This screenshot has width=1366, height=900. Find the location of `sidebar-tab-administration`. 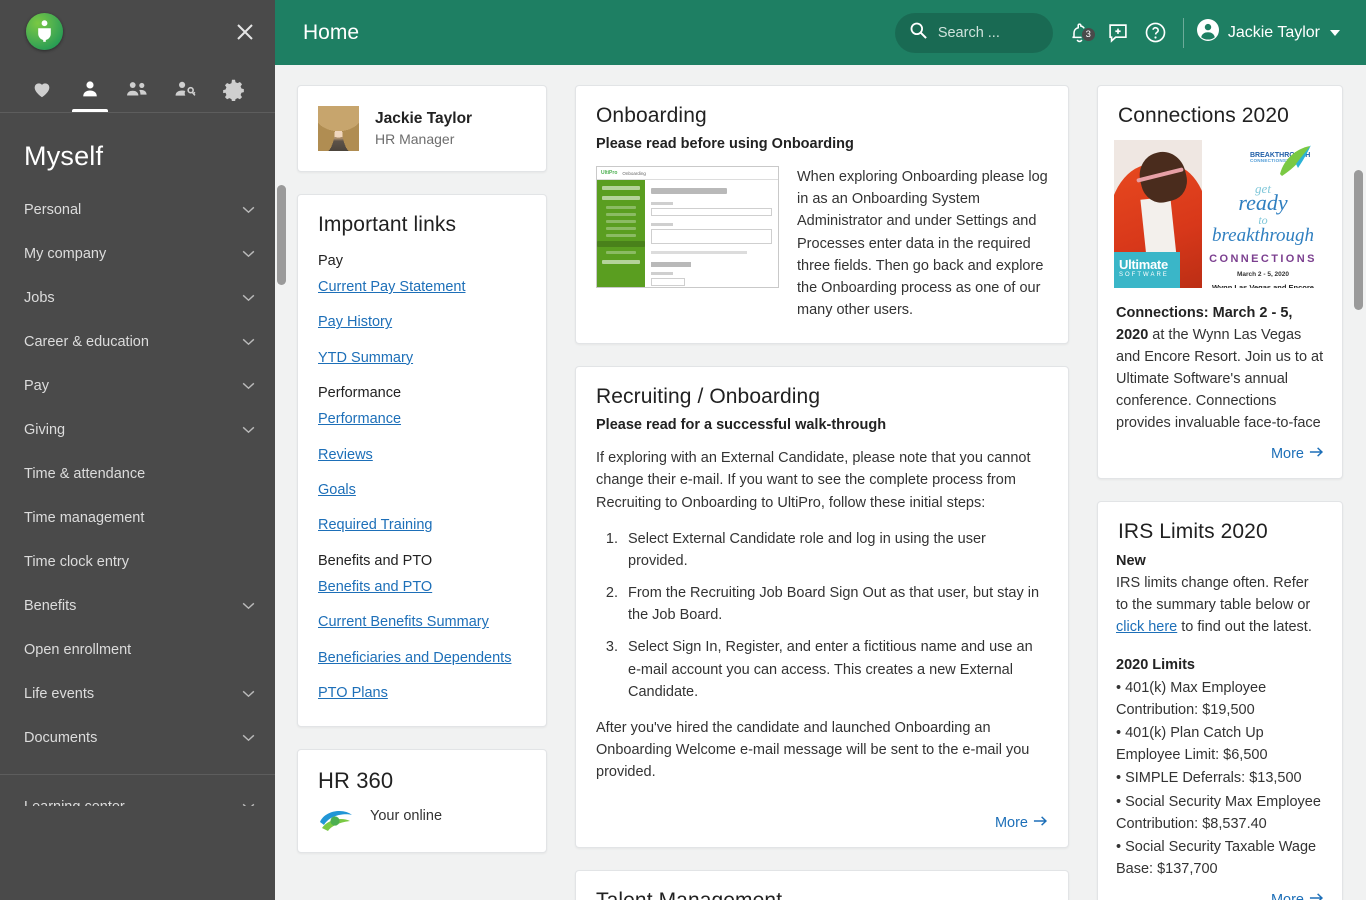

sidebar-tab-administration is located at coordinates (185, 89).